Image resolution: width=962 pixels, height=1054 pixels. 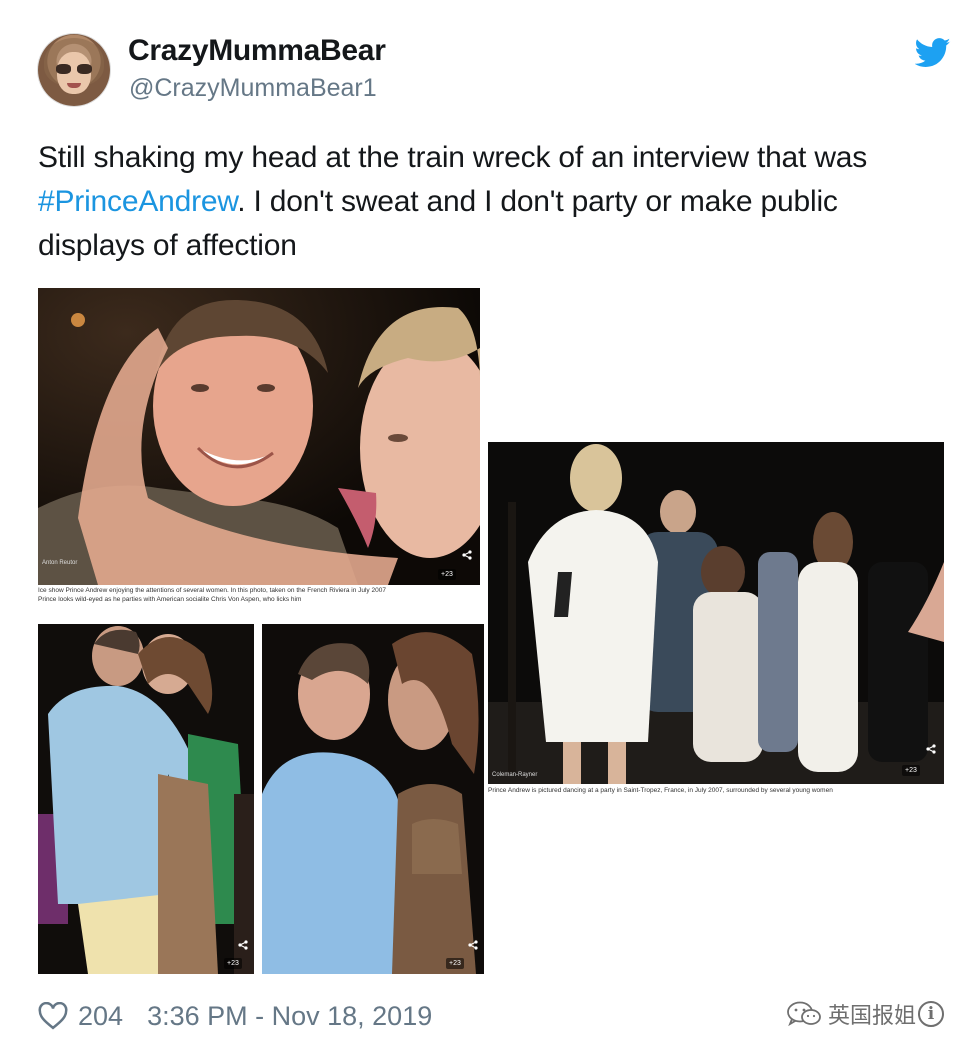 I want to click on photo-bottom-middle-image, so click(x=373, y=799).